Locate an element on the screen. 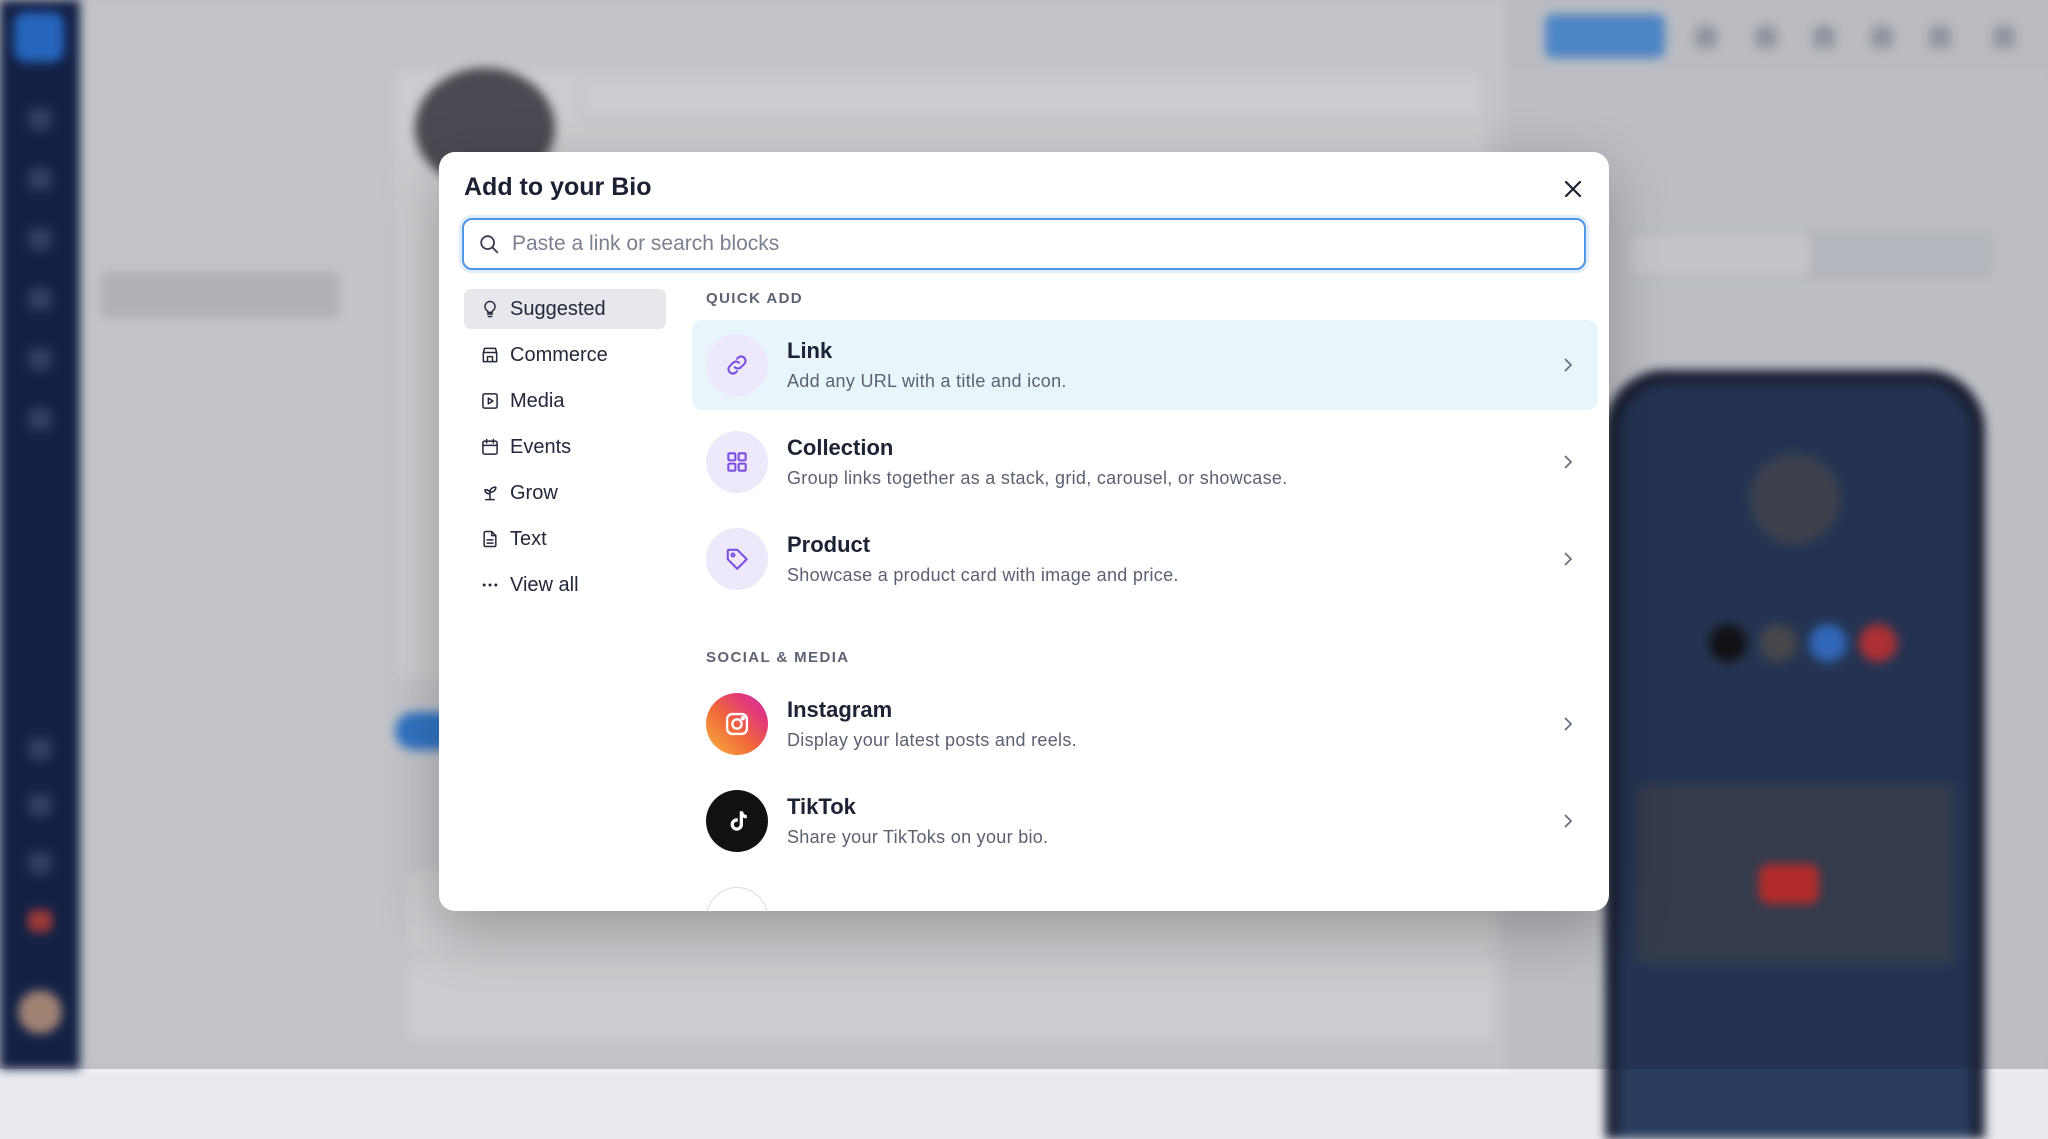  more-horizontal-icon is located at coordinates (490, 585).